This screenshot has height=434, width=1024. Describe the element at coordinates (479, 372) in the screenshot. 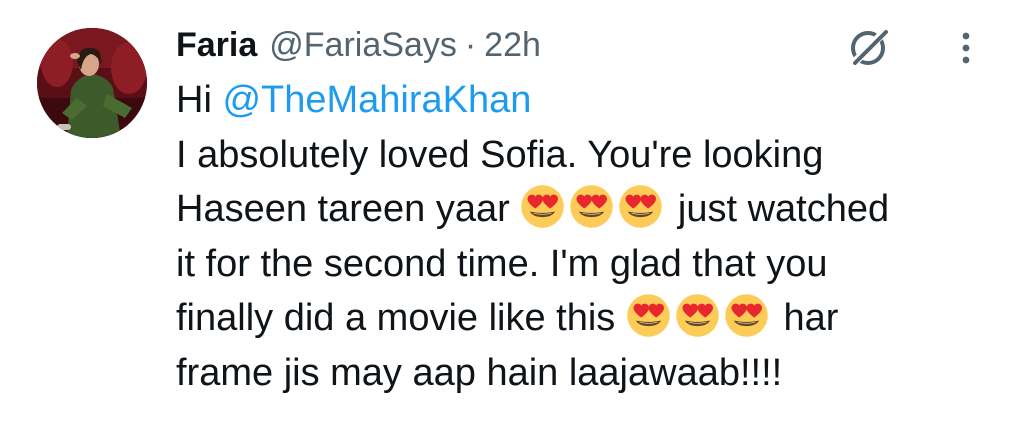

I see `tweet-line-6: frame jis may aap hain laajawaab!!!!` at that location.